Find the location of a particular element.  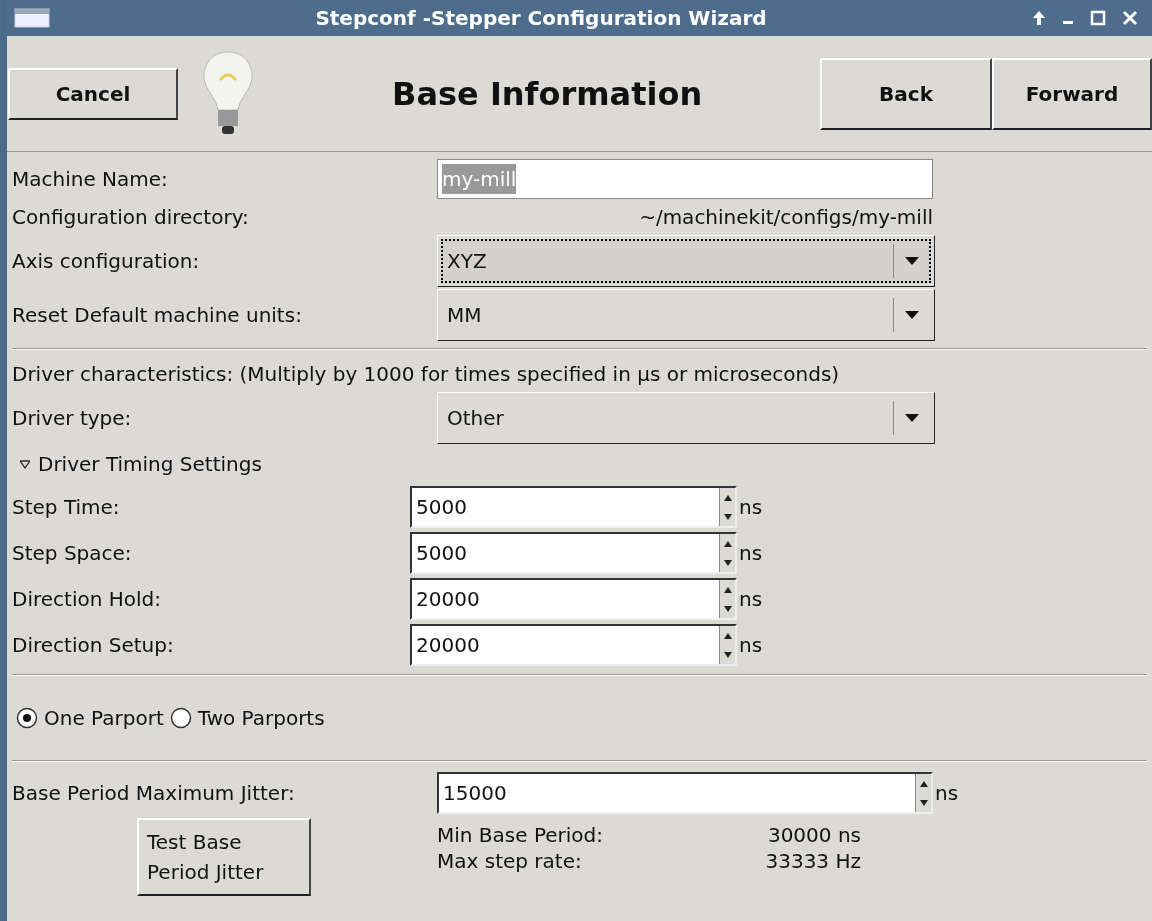

result-label: Max step rate: is located at coordinates (510, 861).